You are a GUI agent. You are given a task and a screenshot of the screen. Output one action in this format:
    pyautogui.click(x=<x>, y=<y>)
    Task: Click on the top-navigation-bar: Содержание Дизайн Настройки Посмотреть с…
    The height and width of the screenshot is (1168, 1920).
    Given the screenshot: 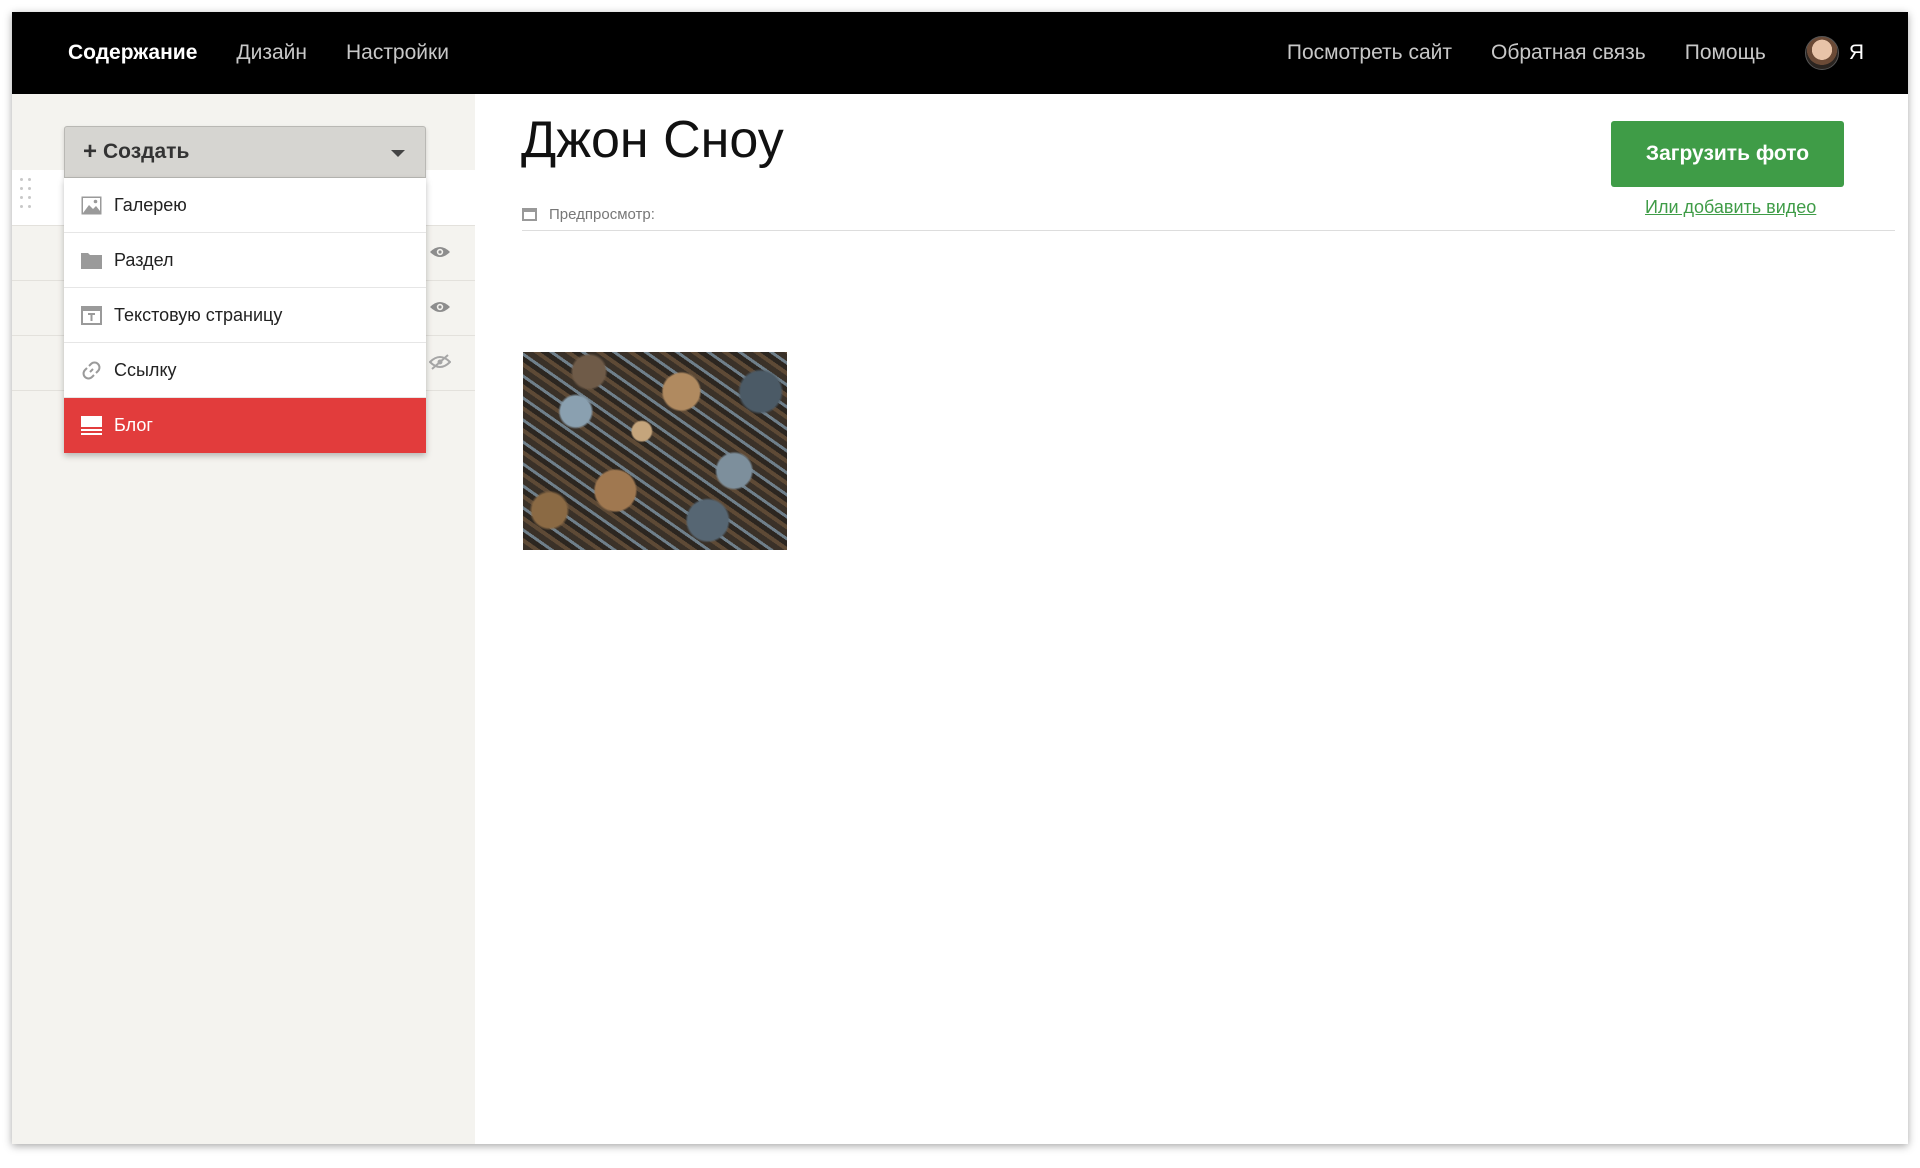 What is the action you would take?
    pyautogui.click(x=960, y=53)
    